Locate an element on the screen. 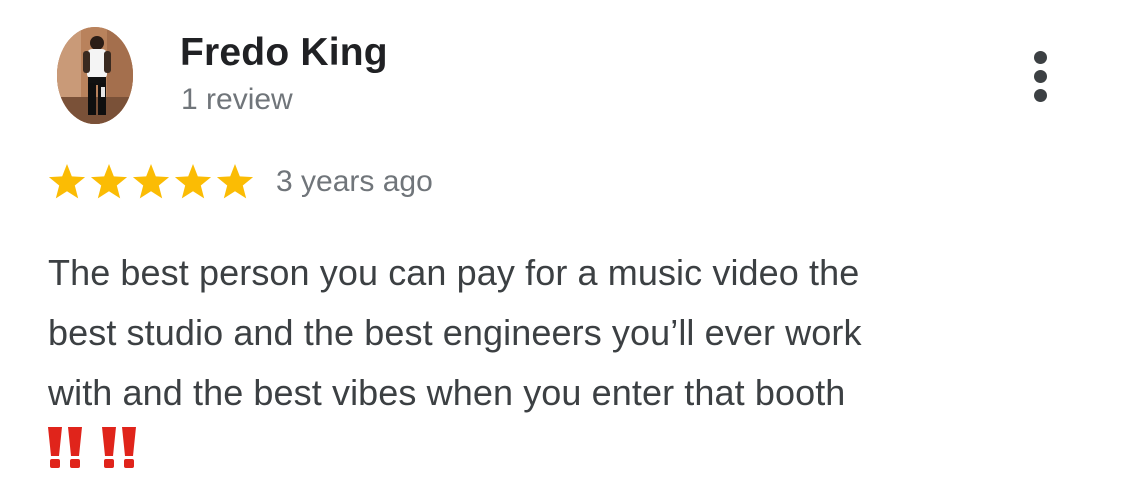  star-rating is located at coordinates (153, 182).